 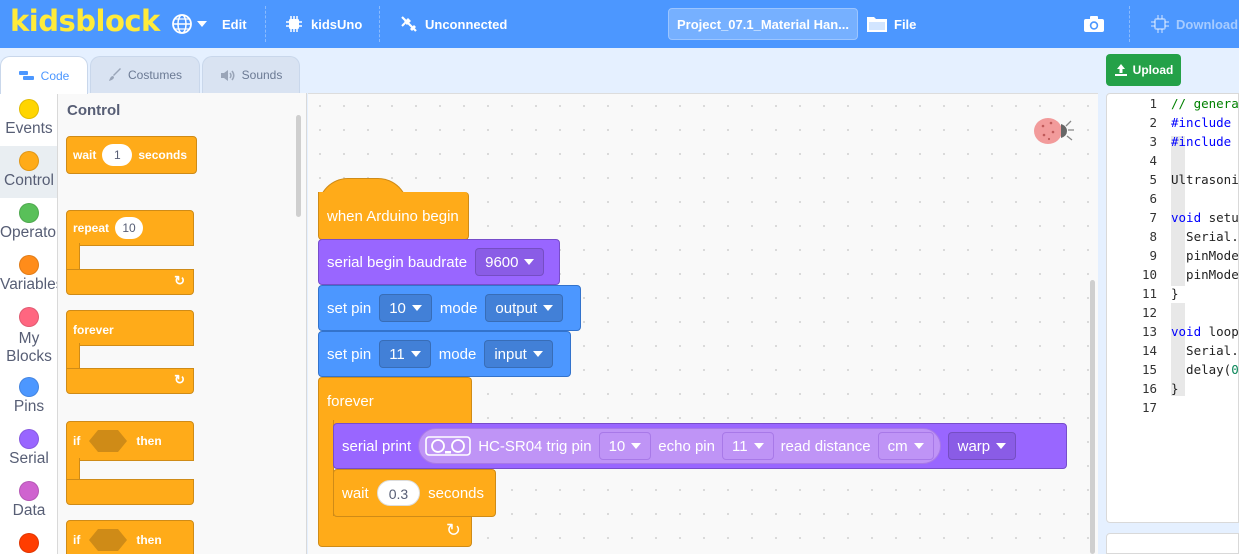 What do you see at coordinates (393, 216) in the screenshot?
I see `when-arduino-begin-block: when Arduino begin` at bounding box center [393, 216].